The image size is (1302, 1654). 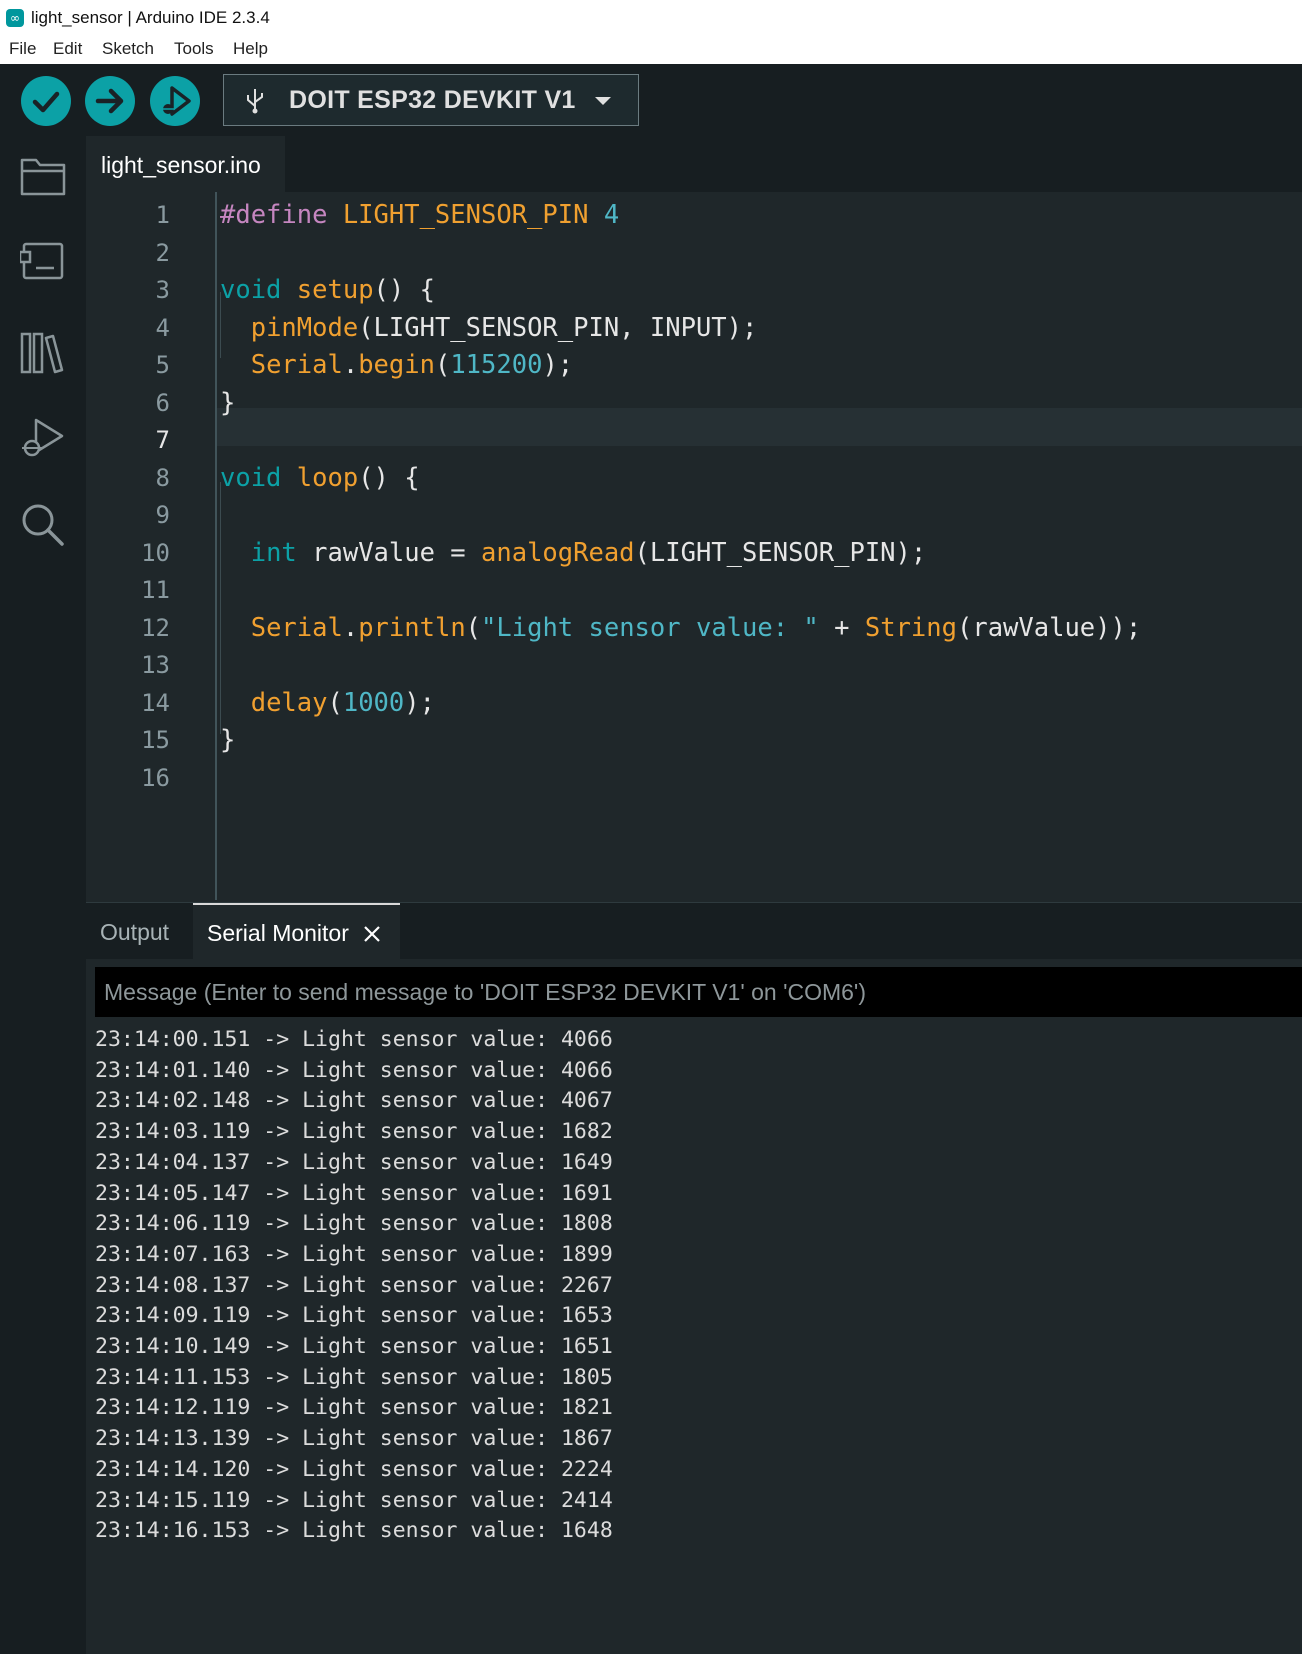 What do you see at coordinates (694, 164) in the screenshot?
I see `editor-tab-strip: light_sensor.ino` at bounding box center [694, 164].